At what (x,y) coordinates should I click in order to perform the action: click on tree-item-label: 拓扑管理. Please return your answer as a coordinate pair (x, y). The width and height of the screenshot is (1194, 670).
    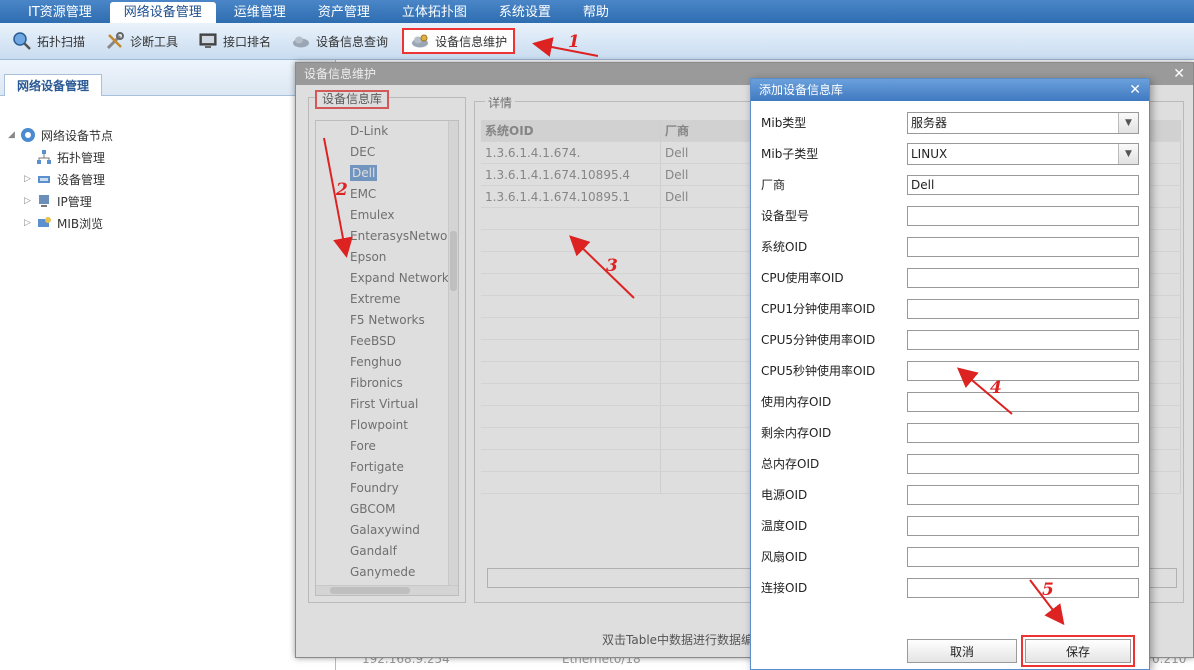
    Looking at the image, I should click on (81, 157).